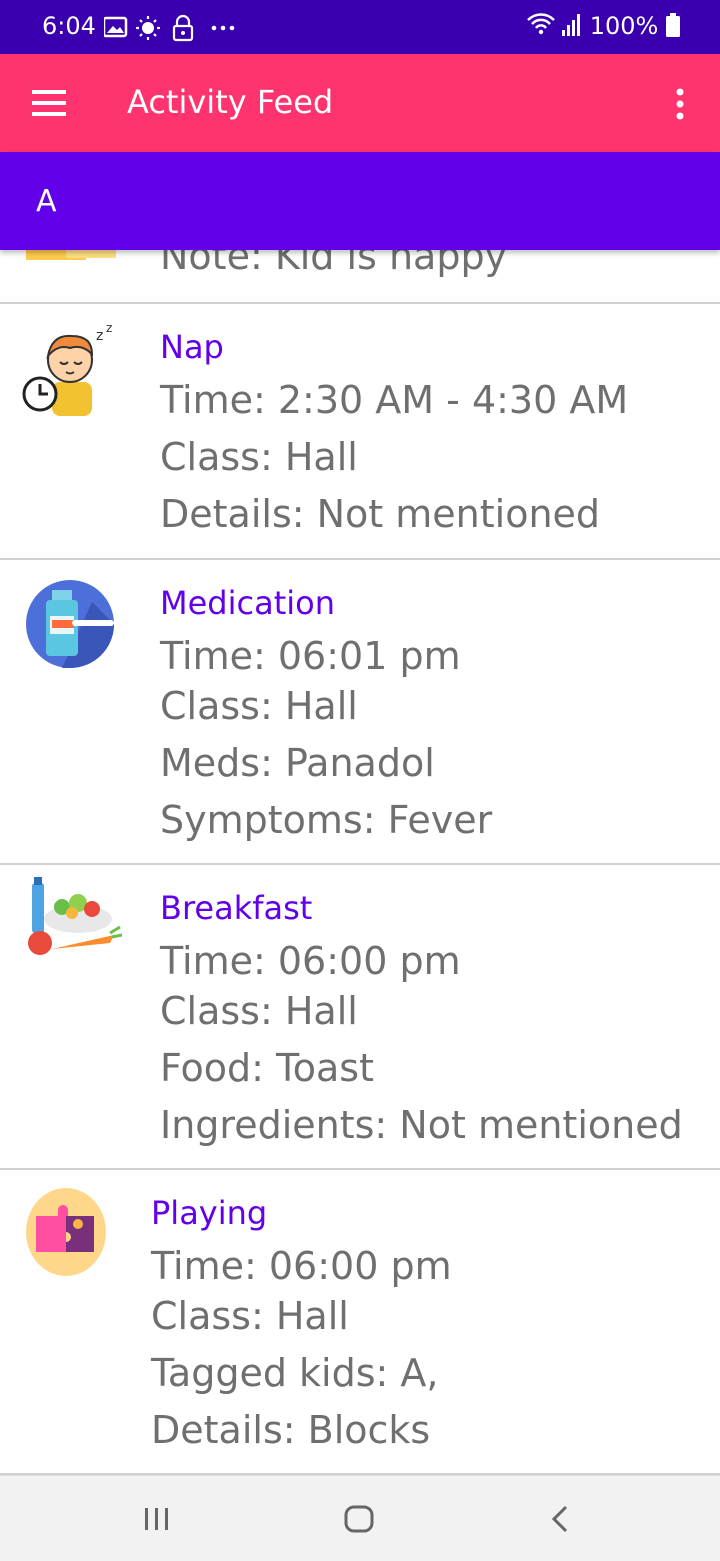 Image resolution: width=720 pixels, height=1561 pixels. What do you see at coordinates (334, 264) in the screenshot?
I see `card-line: Note: Kid is happy` at bounding box center [334, 264].